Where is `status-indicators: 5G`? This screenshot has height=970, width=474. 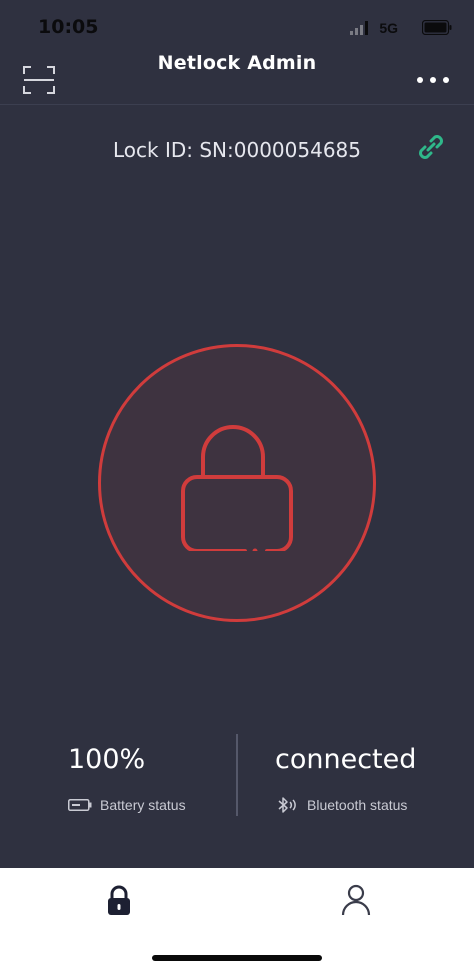
status-indicators: 5G is located at coordinates (392, 28).